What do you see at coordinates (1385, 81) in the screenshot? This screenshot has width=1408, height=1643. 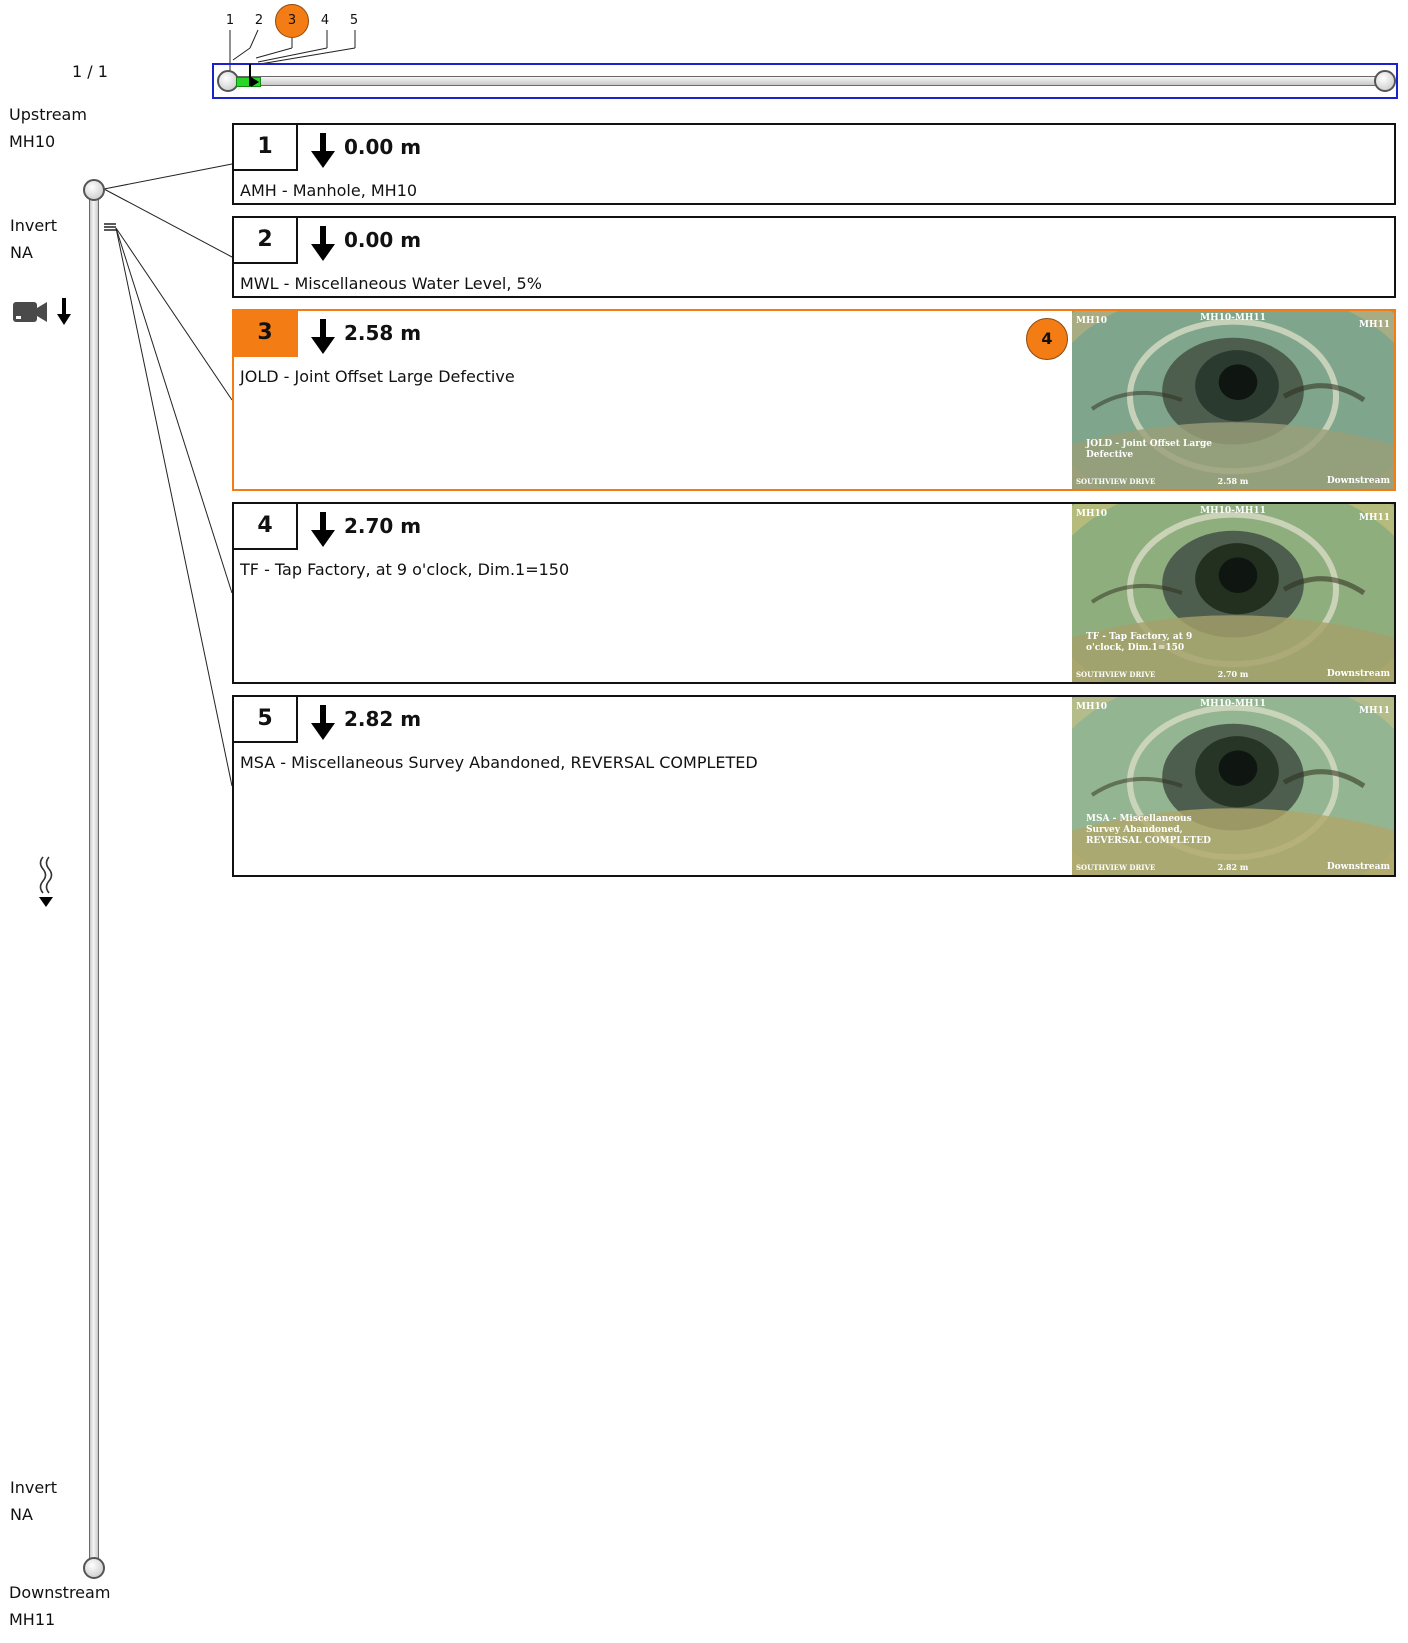 I see `timeline-end-node` at bounding box center [1385, 81].